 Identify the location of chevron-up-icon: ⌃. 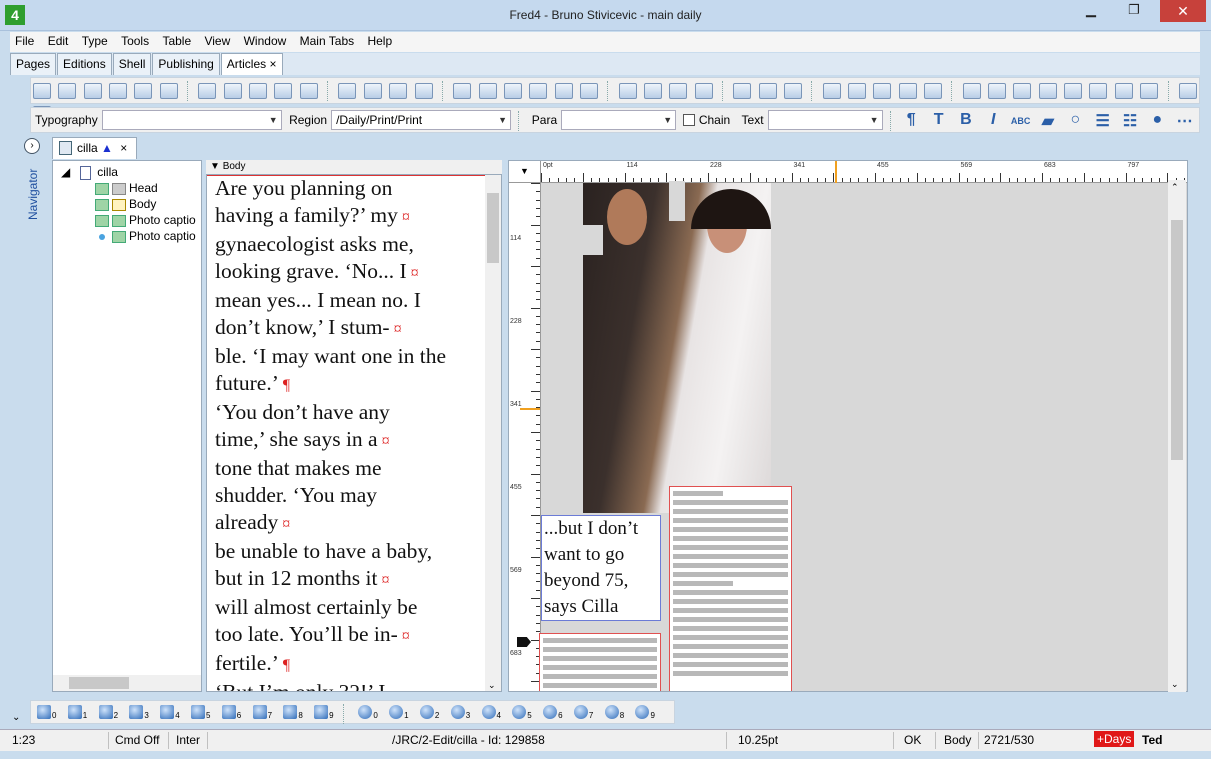
(1175, 187).